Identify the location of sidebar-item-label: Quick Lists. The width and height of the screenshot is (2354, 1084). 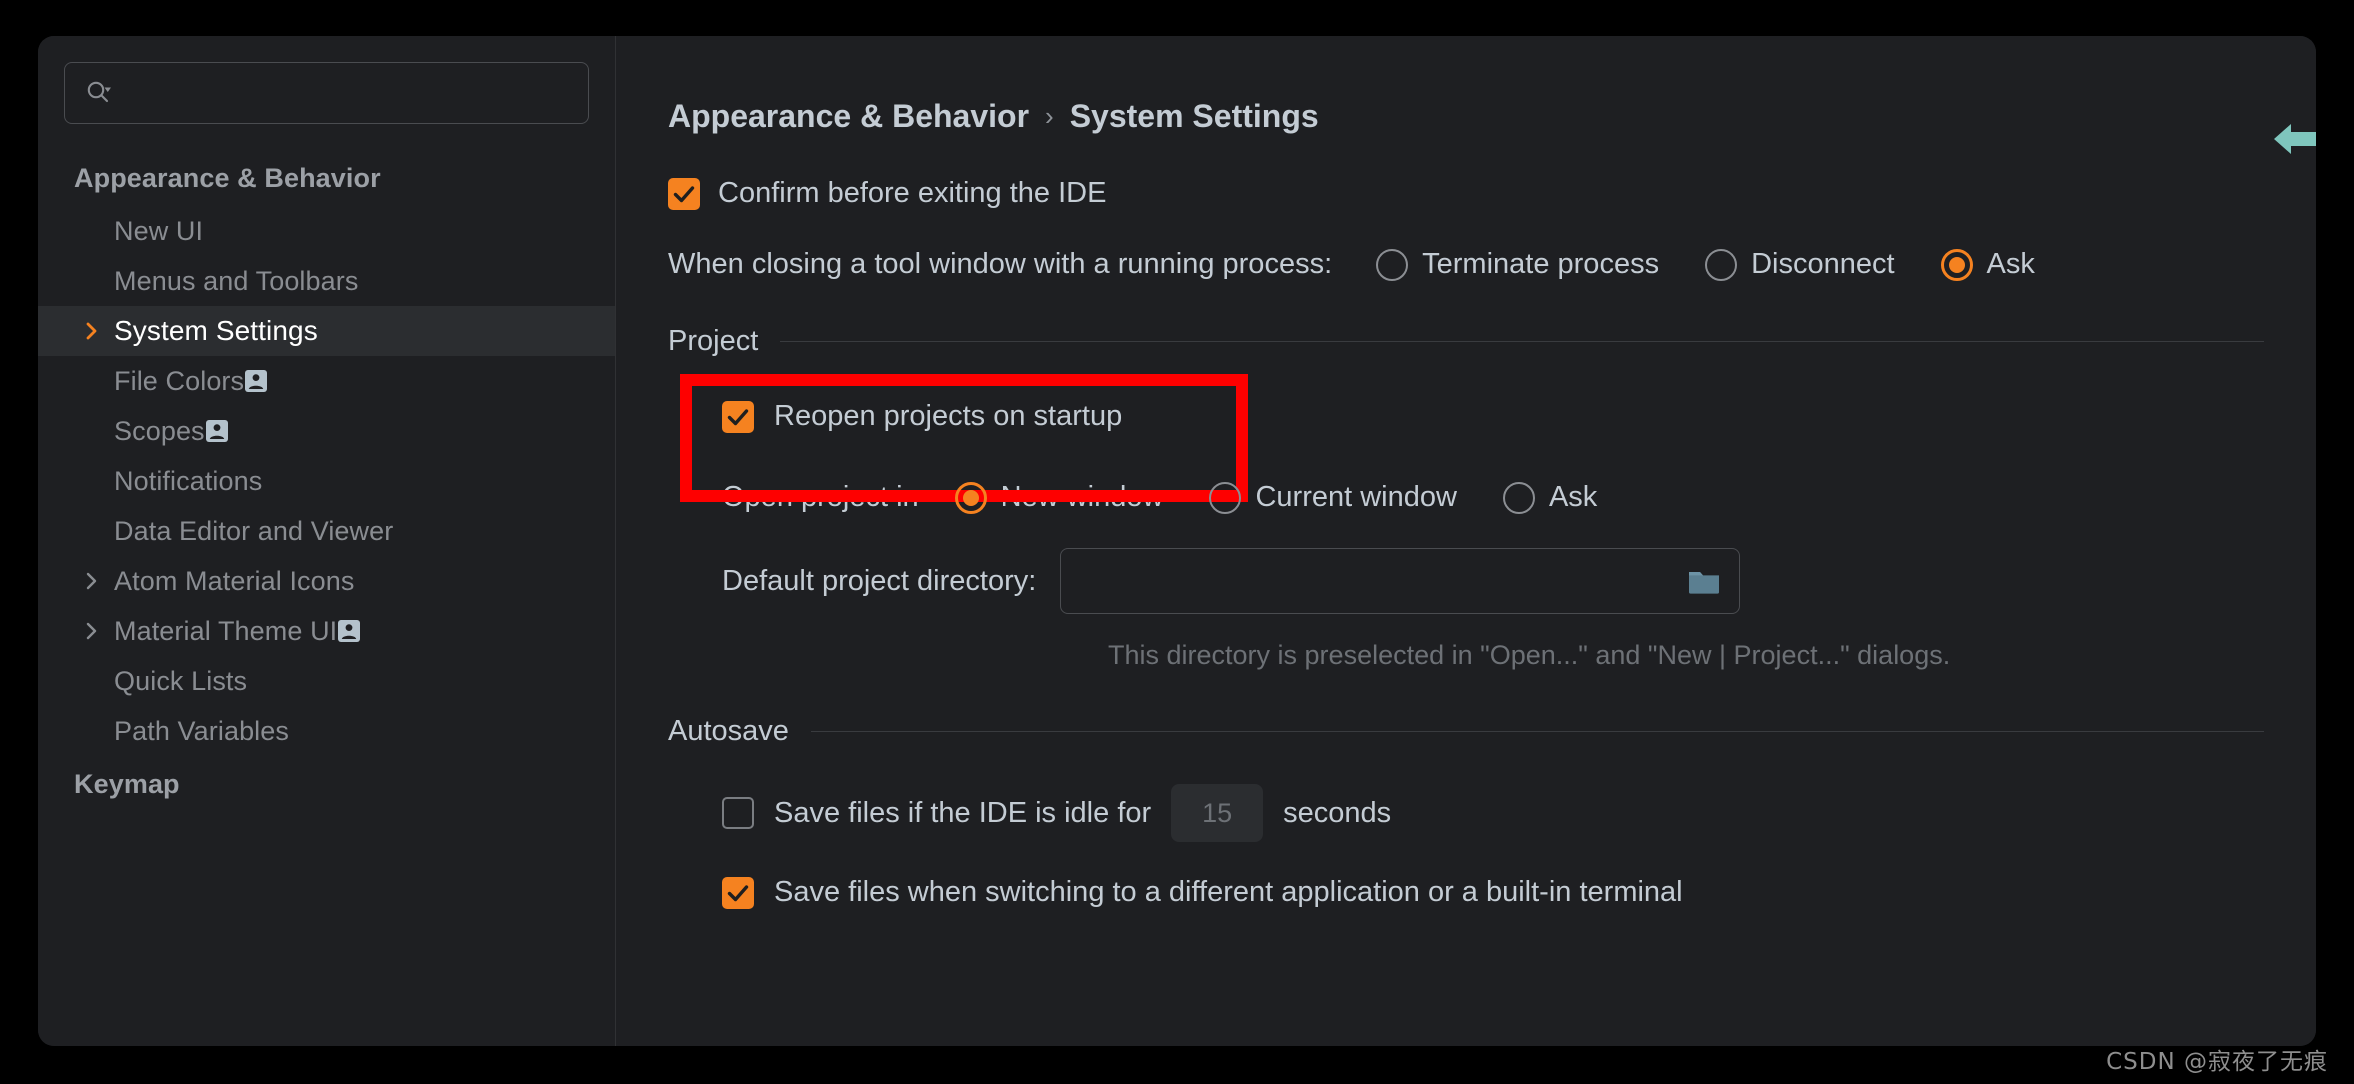
(181, 680).